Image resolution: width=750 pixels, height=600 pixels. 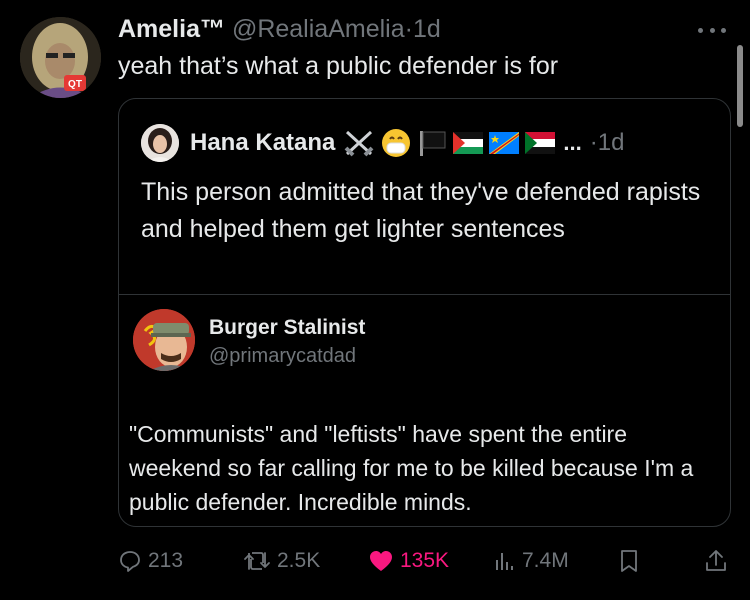 I want to click on share-button, so click(x=719, y=561).